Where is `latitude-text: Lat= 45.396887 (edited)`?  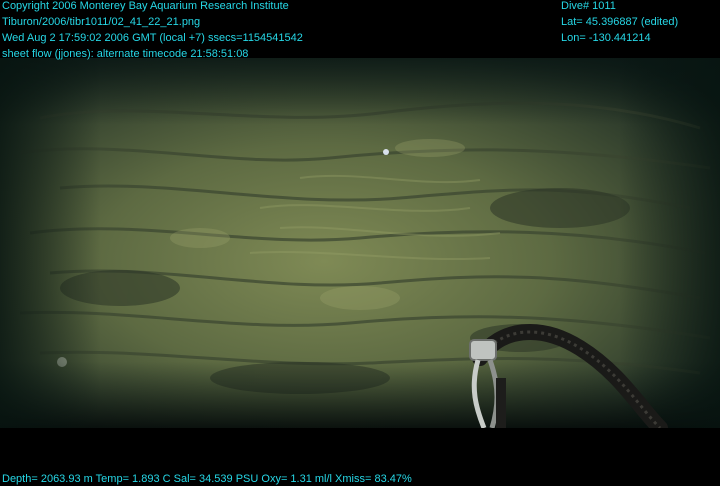
latitude-text: Lat= 45.396887 (edited) is located at coordinates (620, 22).